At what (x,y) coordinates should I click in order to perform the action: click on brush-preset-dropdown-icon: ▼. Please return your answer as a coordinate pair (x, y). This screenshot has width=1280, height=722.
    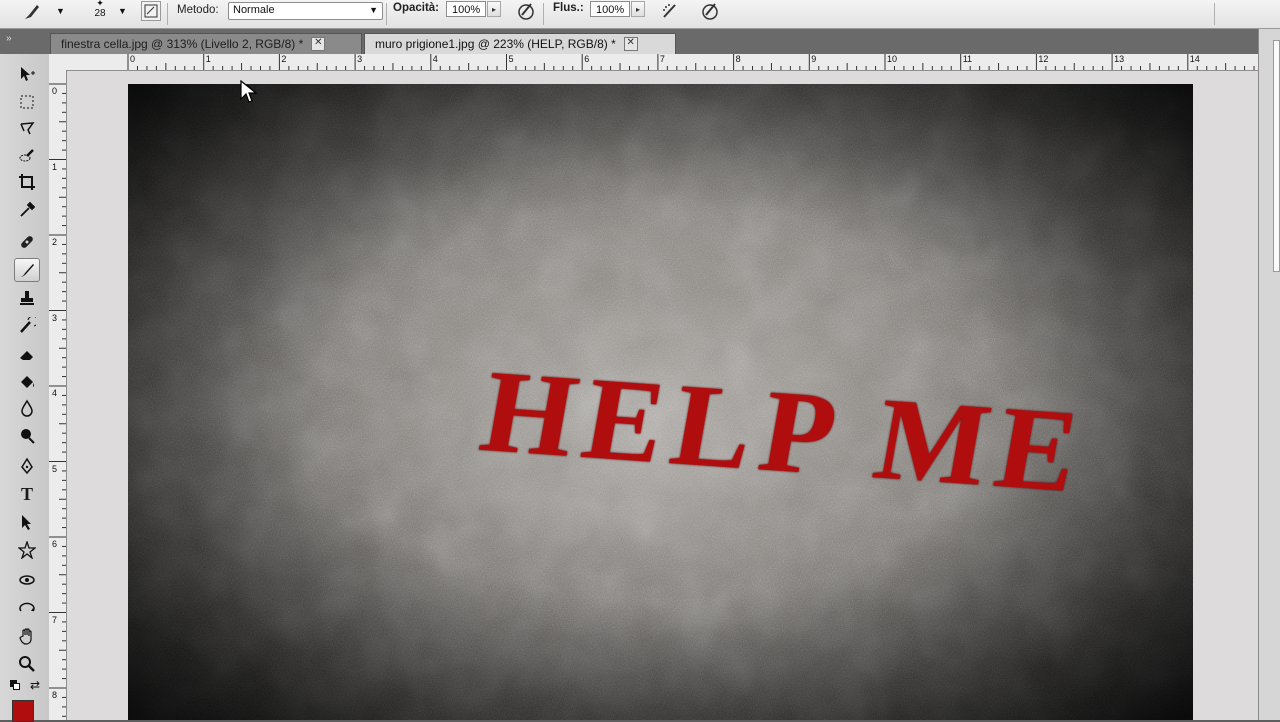
    Looking at the image, I should click on (60, 11).